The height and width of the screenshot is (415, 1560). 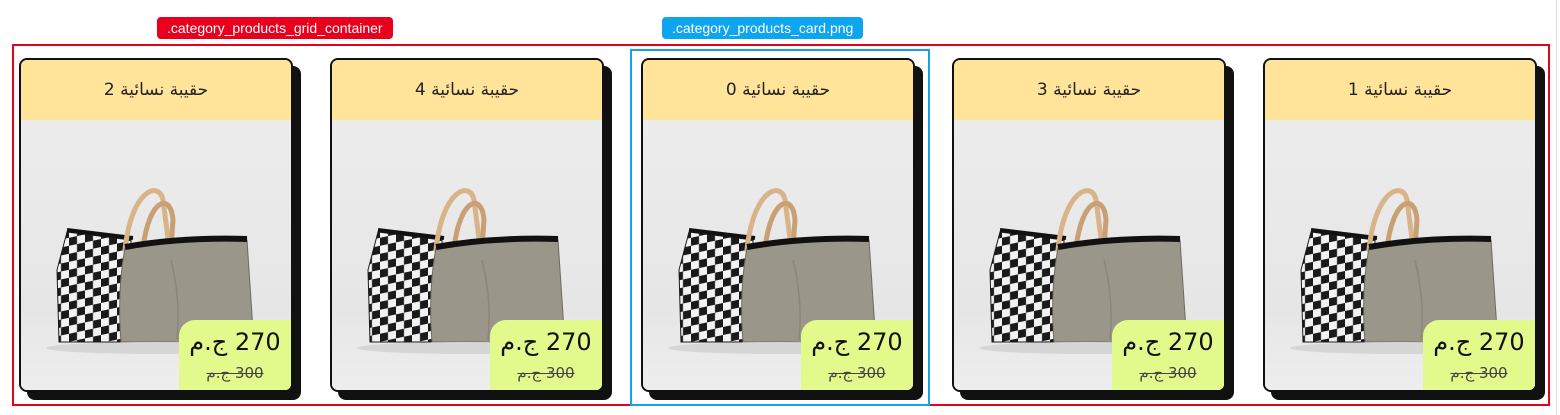 I want to click on card-body: حقيبة نسائية 2 270 ج.م 300 ج.م, so click(x=156, y=225).